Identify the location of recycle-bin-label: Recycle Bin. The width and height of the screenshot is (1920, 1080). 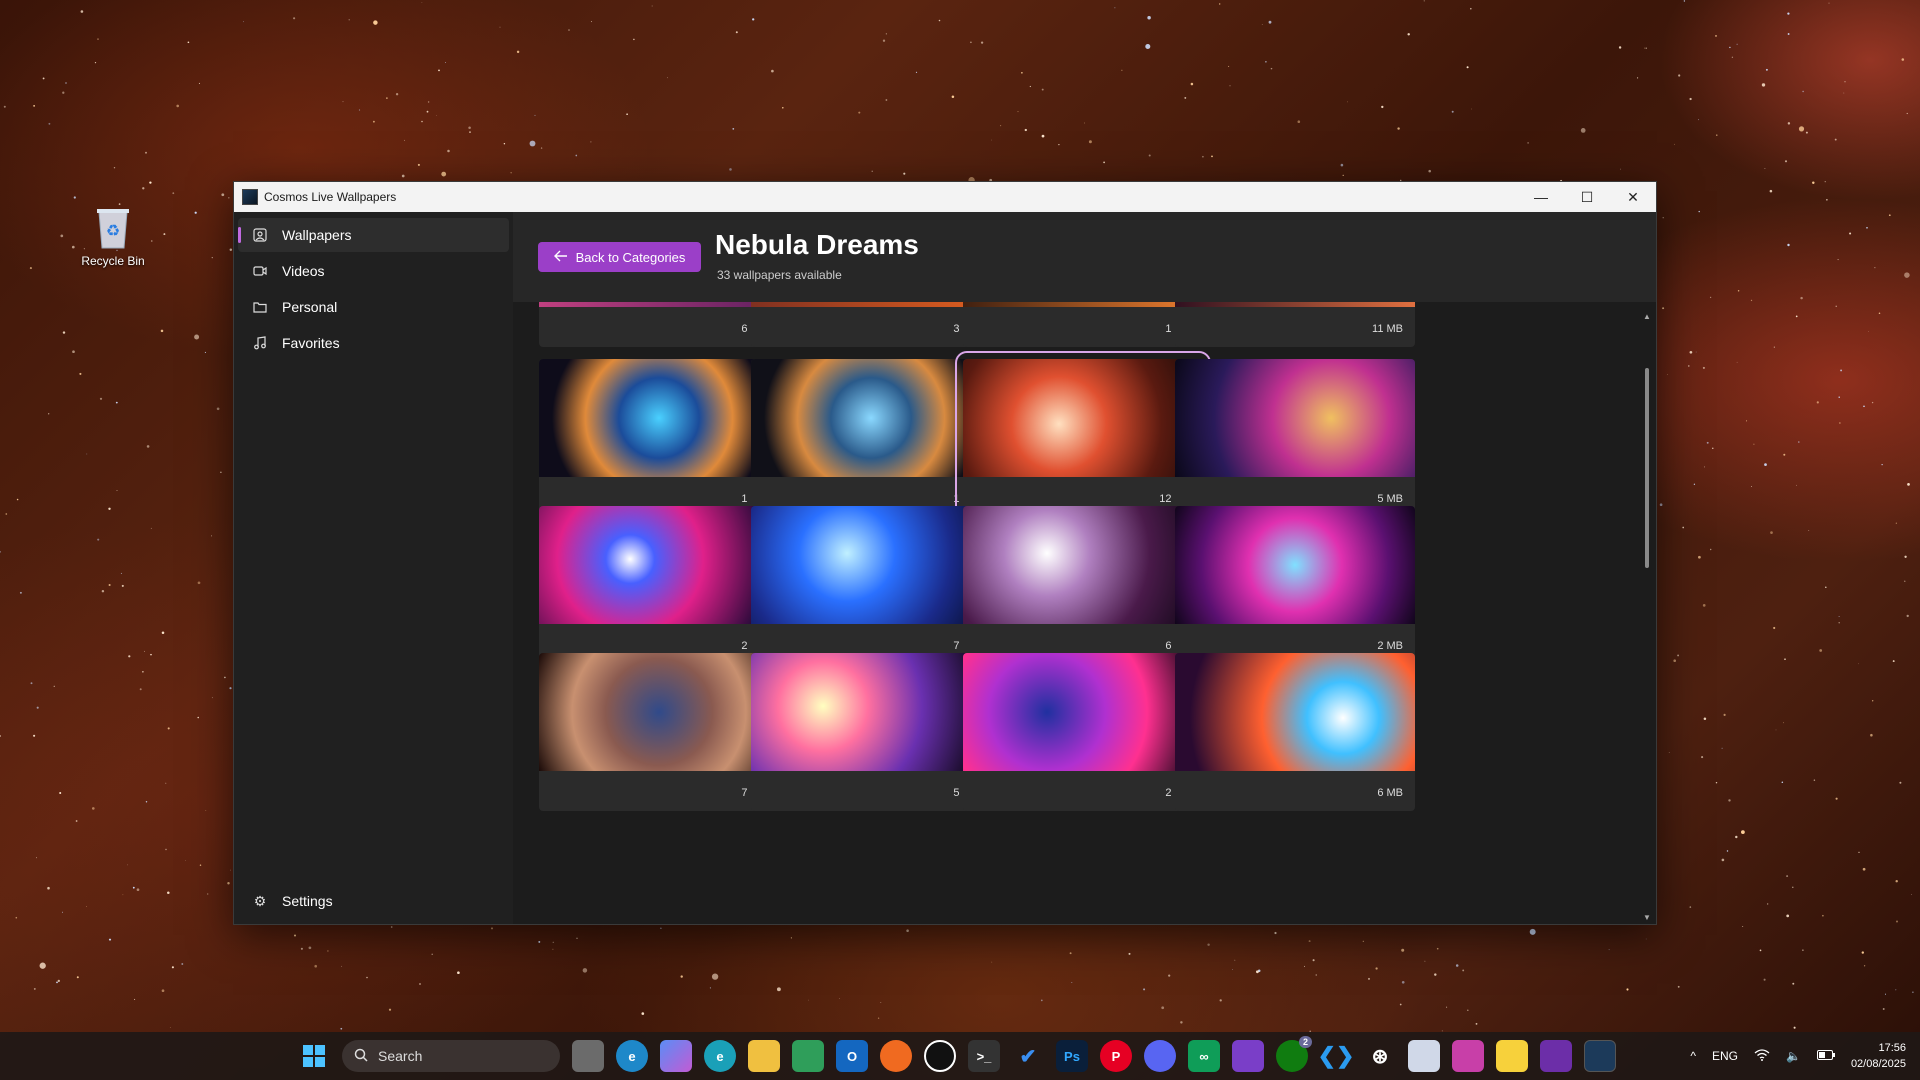
(113, 261).